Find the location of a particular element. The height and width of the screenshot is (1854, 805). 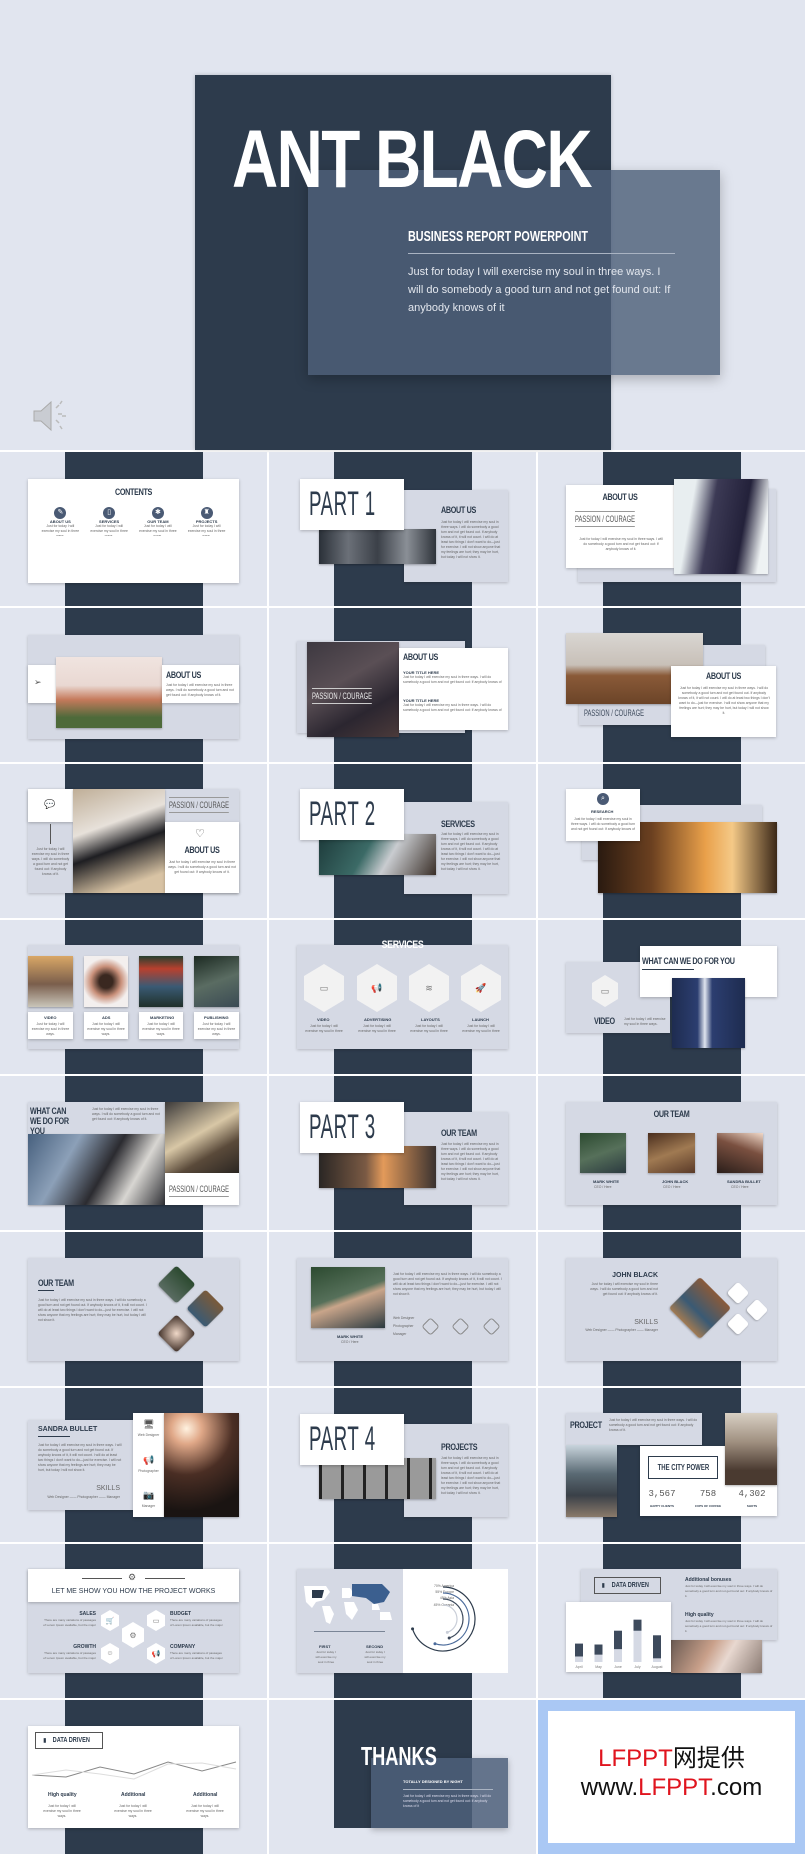

lfppt-logo-line1: LFPPT网提供 is located at coordinates (671, 1758).